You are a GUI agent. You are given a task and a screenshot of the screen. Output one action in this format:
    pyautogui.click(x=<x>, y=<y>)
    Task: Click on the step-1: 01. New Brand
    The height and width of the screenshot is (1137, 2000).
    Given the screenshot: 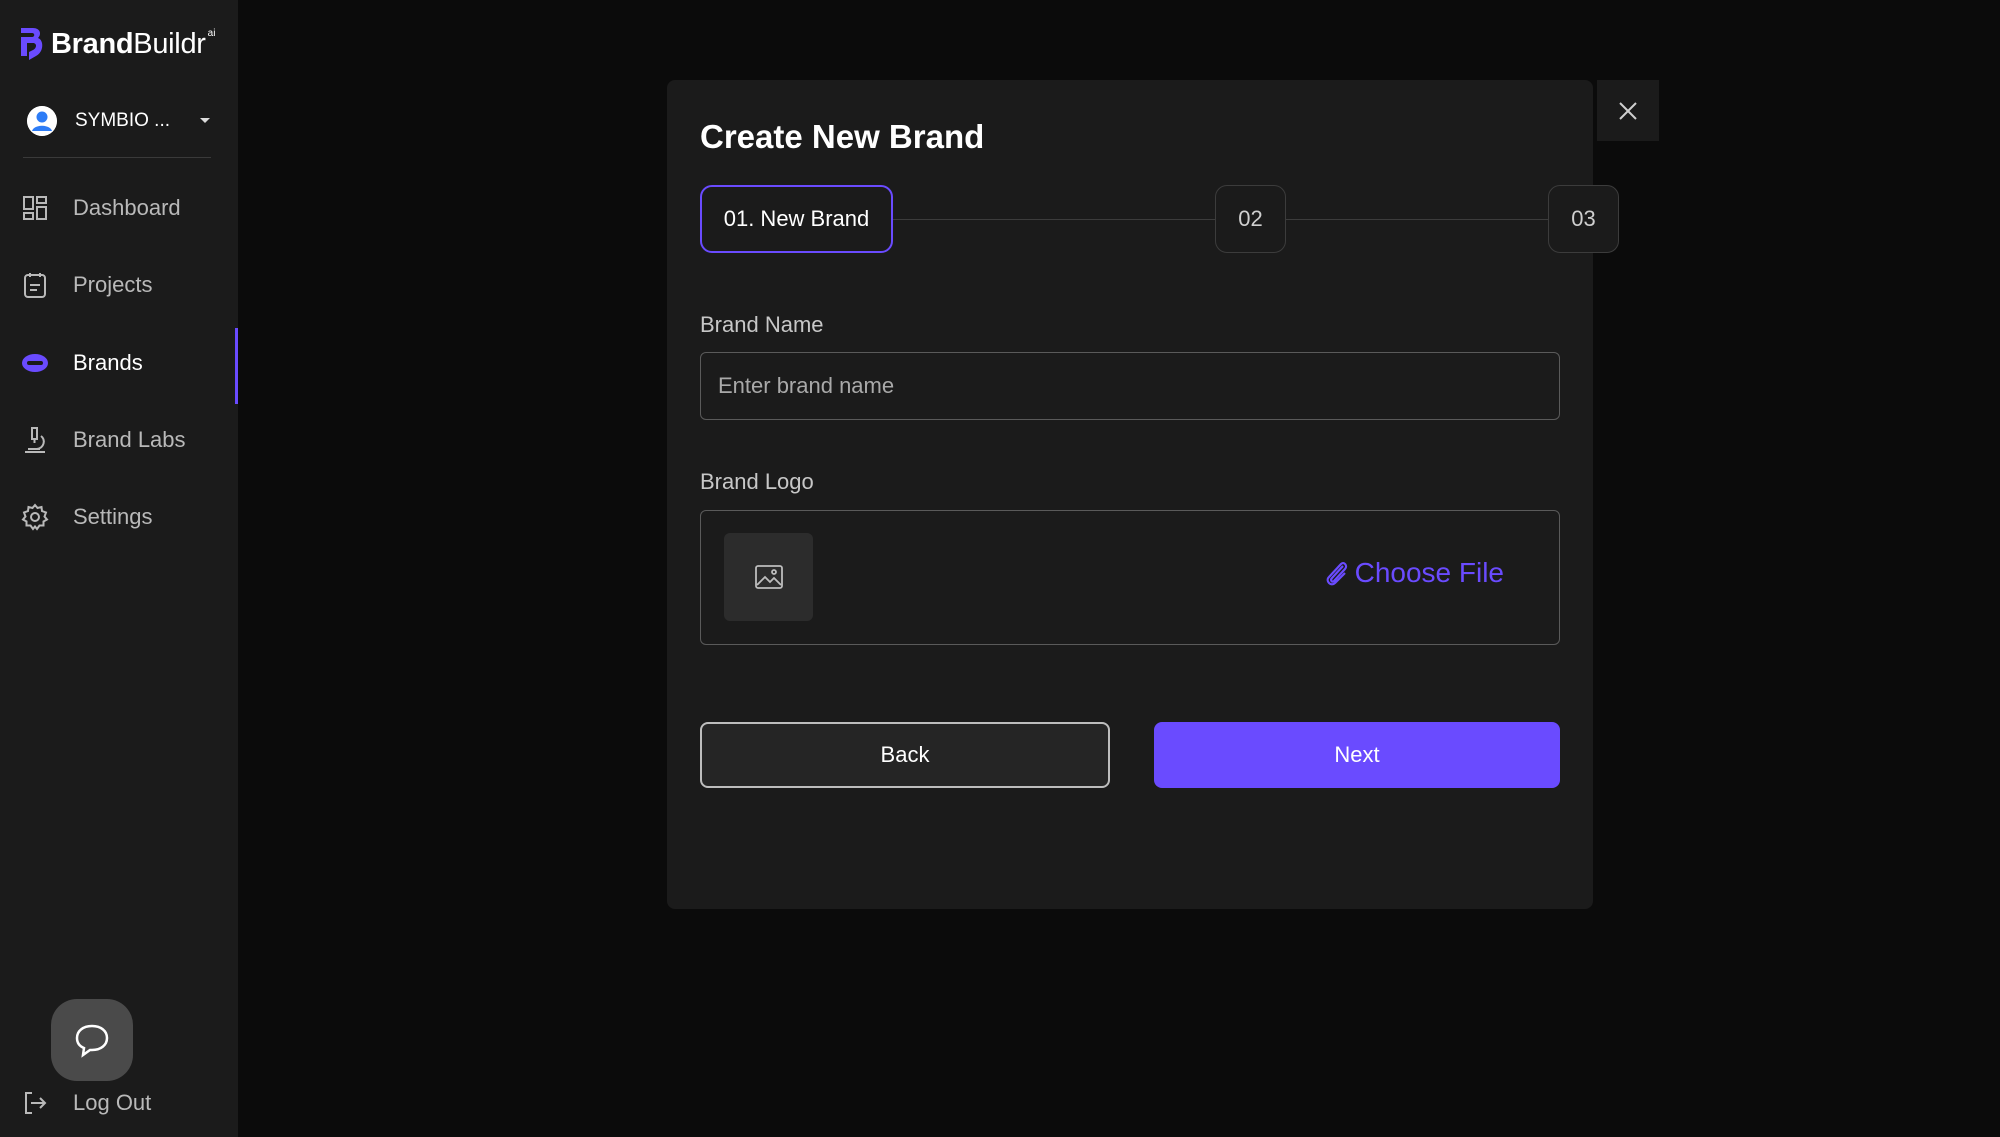 What is the action you would take?
    pyautogui.click(x=796, y=219)
    